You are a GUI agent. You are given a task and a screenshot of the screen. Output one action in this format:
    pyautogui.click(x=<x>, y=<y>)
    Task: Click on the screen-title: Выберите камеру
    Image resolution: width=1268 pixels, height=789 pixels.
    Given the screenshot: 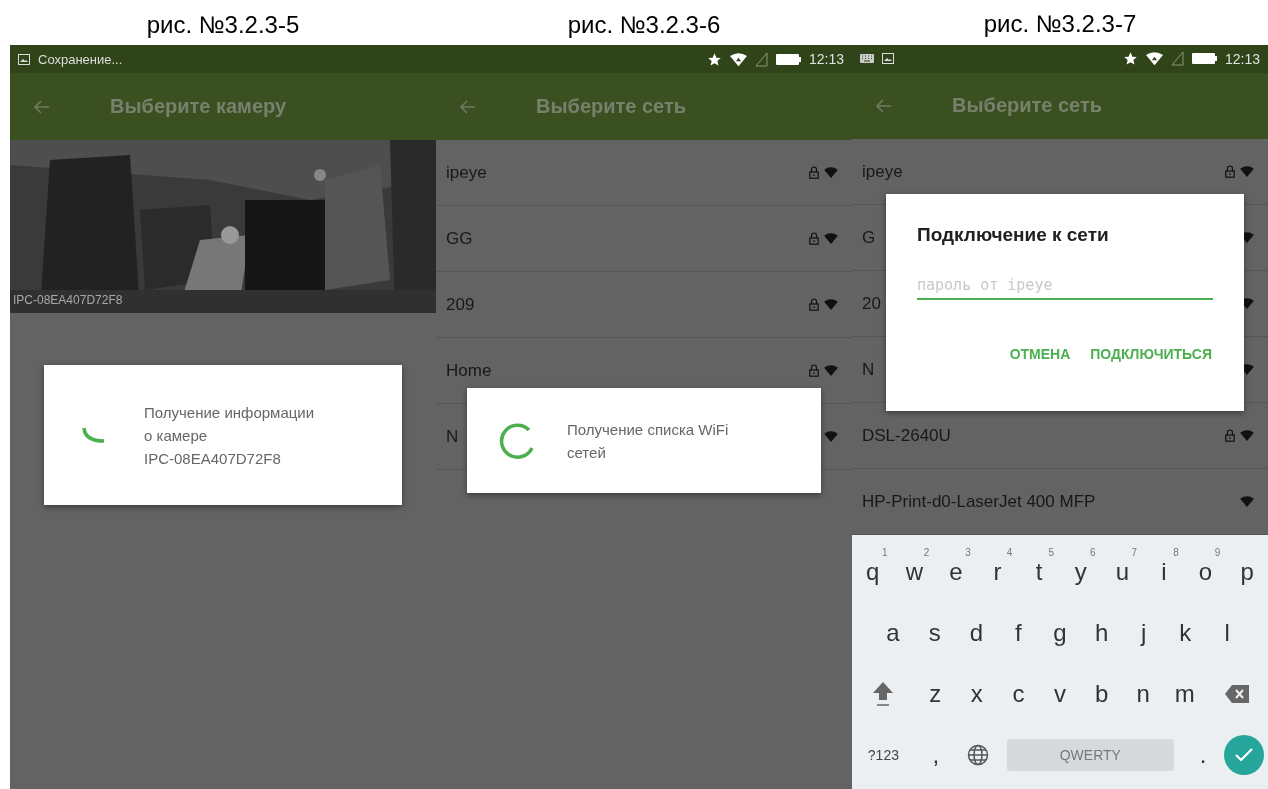 What is the action you would take?
    pyautogui.click(x=198, y=106)
    